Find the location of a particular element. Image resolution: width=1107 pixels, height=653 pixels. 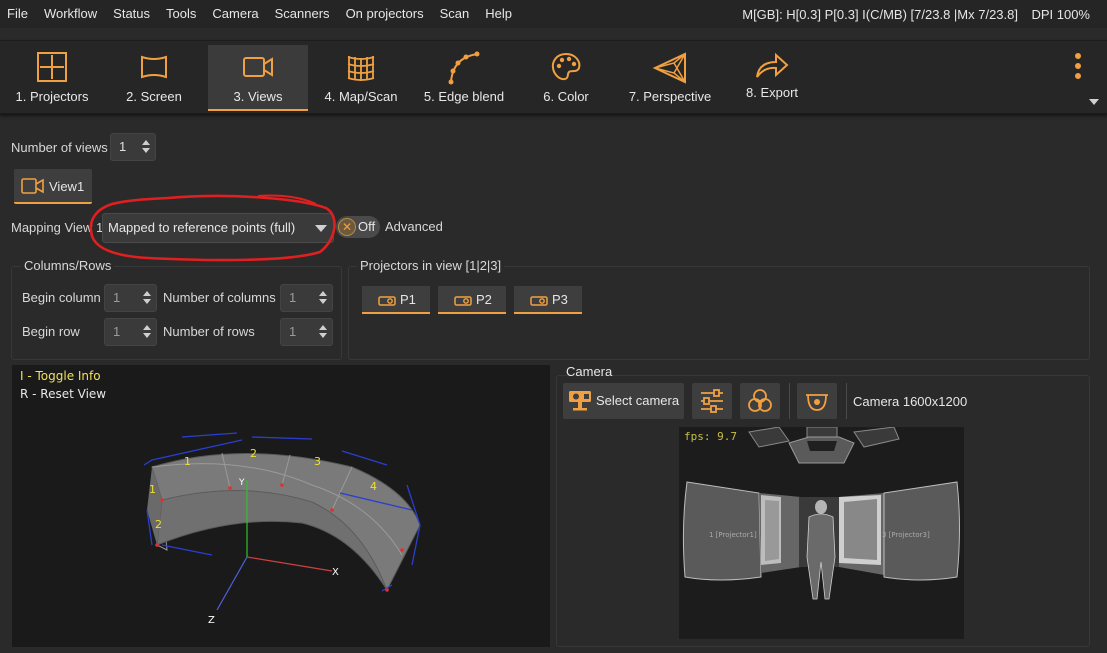

mesh-icon is located at coordinates (361, 68).